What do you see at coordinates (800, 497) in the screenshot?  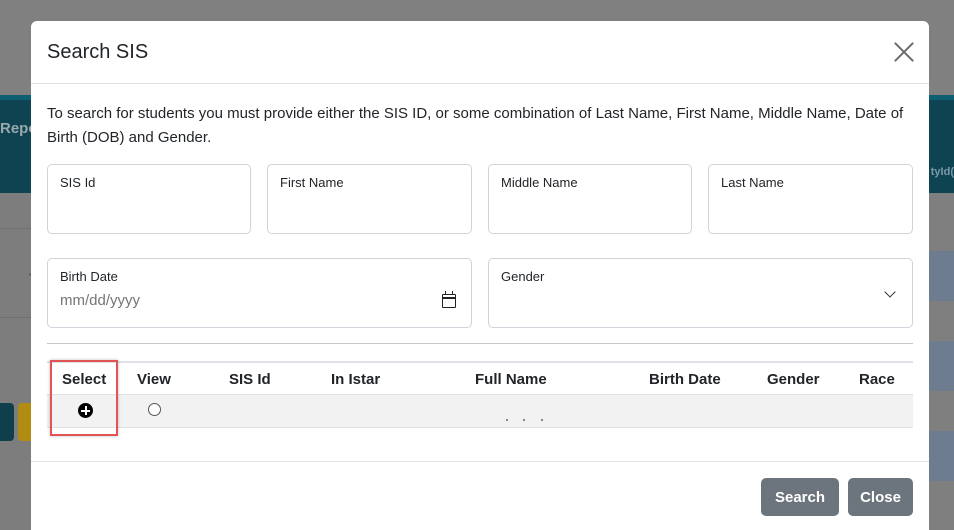 I see `search-button: Search` at bounding box center [800, 497].